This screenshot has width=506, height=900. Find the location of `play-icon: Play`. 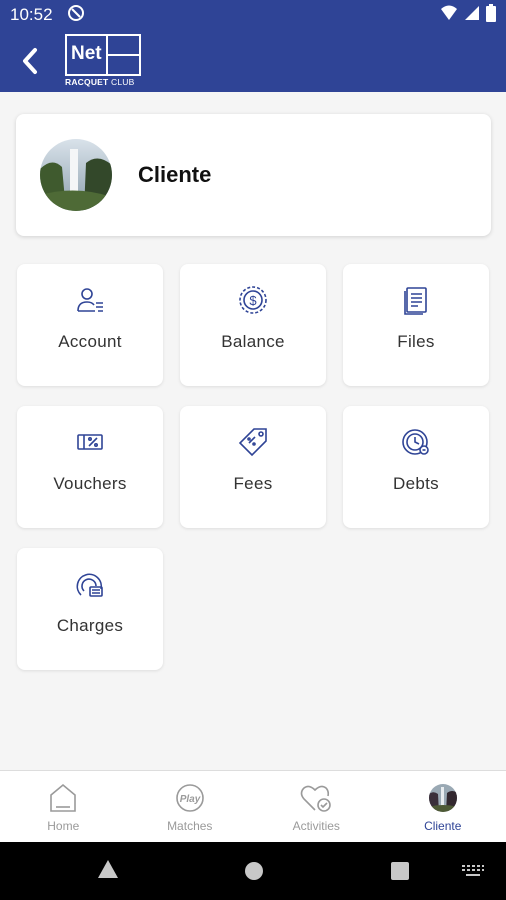

play-icon: Play is located at coordinates (189, 798).